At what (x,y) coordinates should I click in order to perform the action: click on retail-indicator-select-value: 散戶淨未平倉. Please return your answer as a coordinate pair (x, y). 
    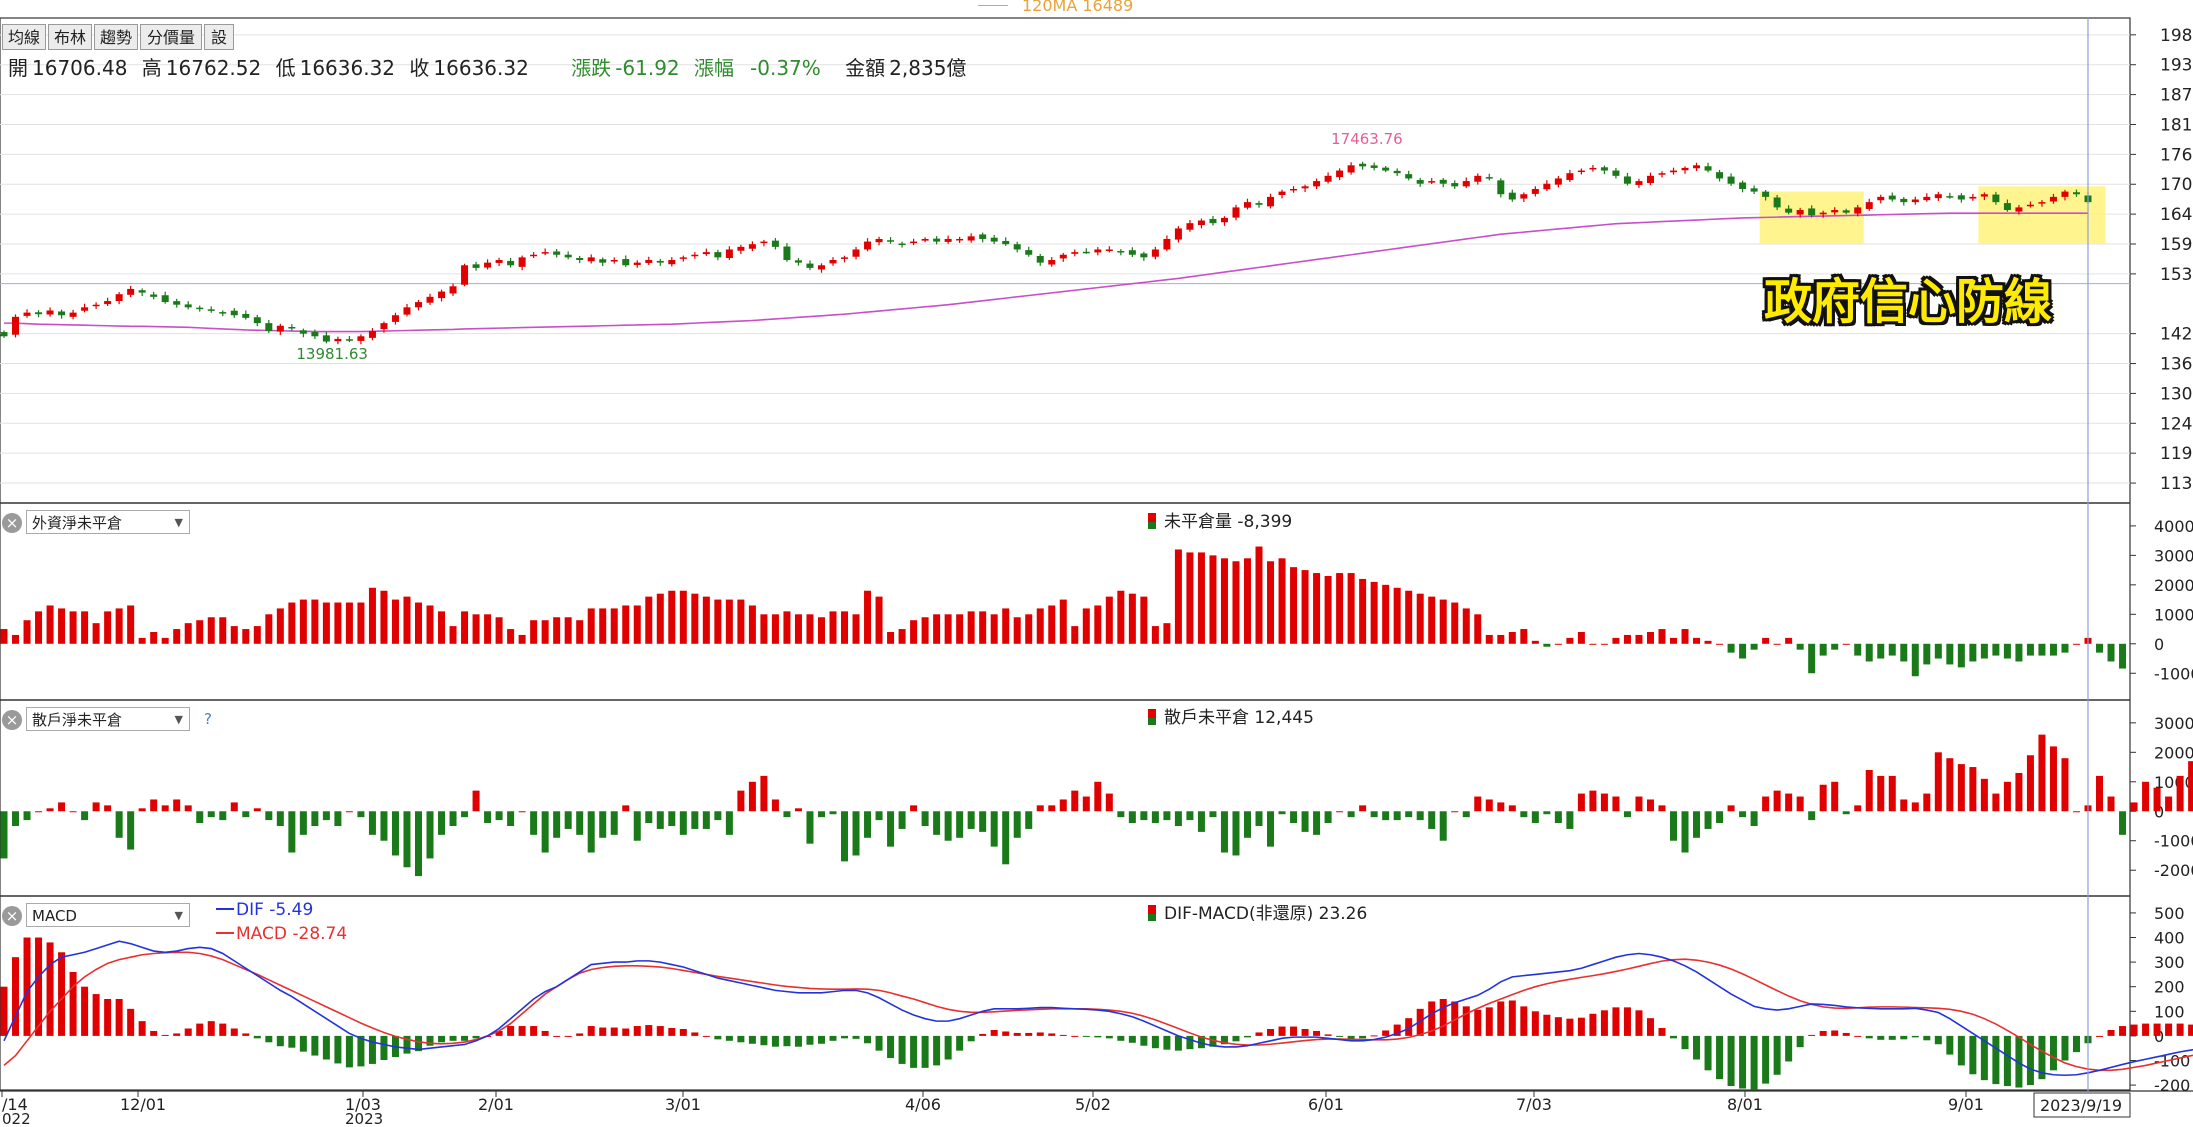
    Looking at the image, I should click on (77, 720).